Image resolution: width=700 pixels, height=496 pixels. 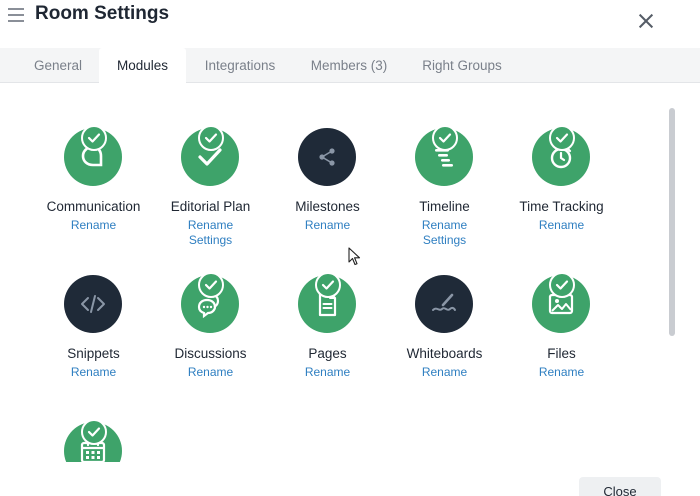 I want to click on mouse-cursor-icon, so click(x=354, y=256).